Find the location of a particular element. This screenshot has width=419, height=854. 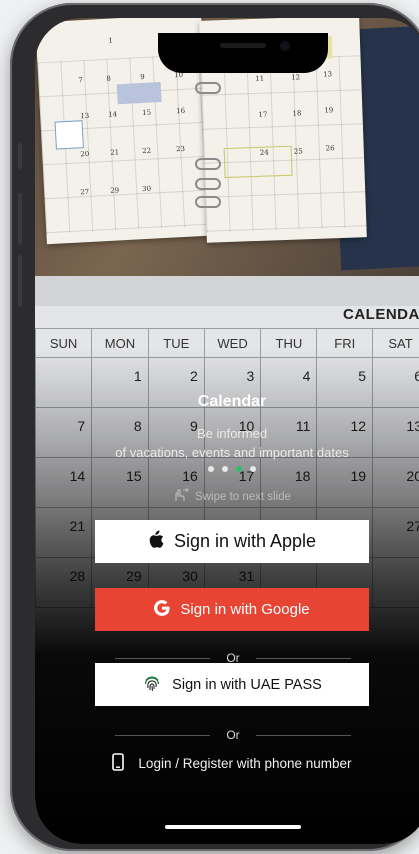

slide-title: Calendar is located at coordinates (232, 401).